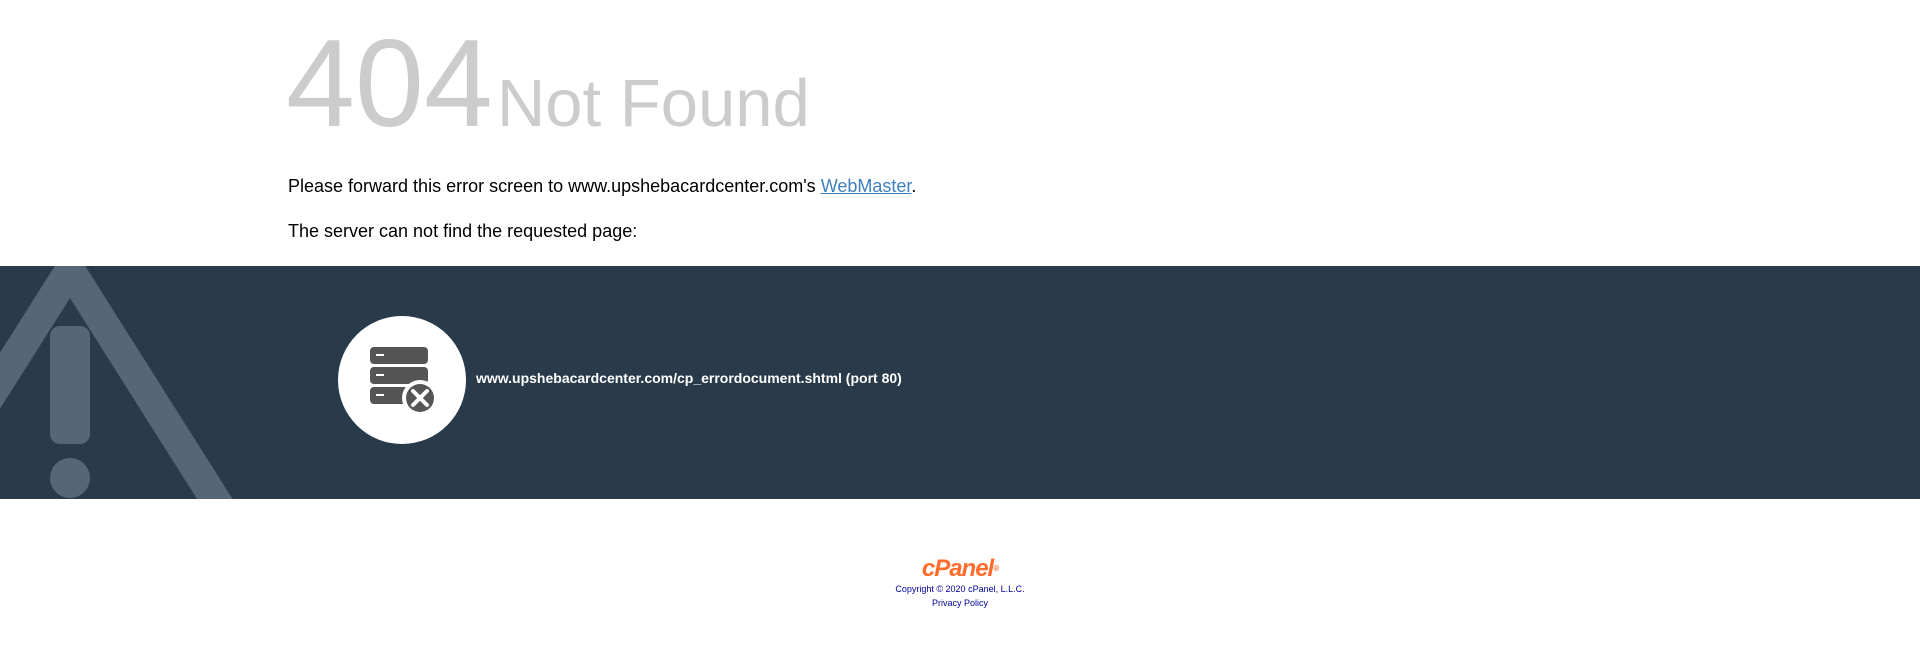 This screenshot has height=648, width=1920. I want to click on server-error-icon, so click(404, 381).